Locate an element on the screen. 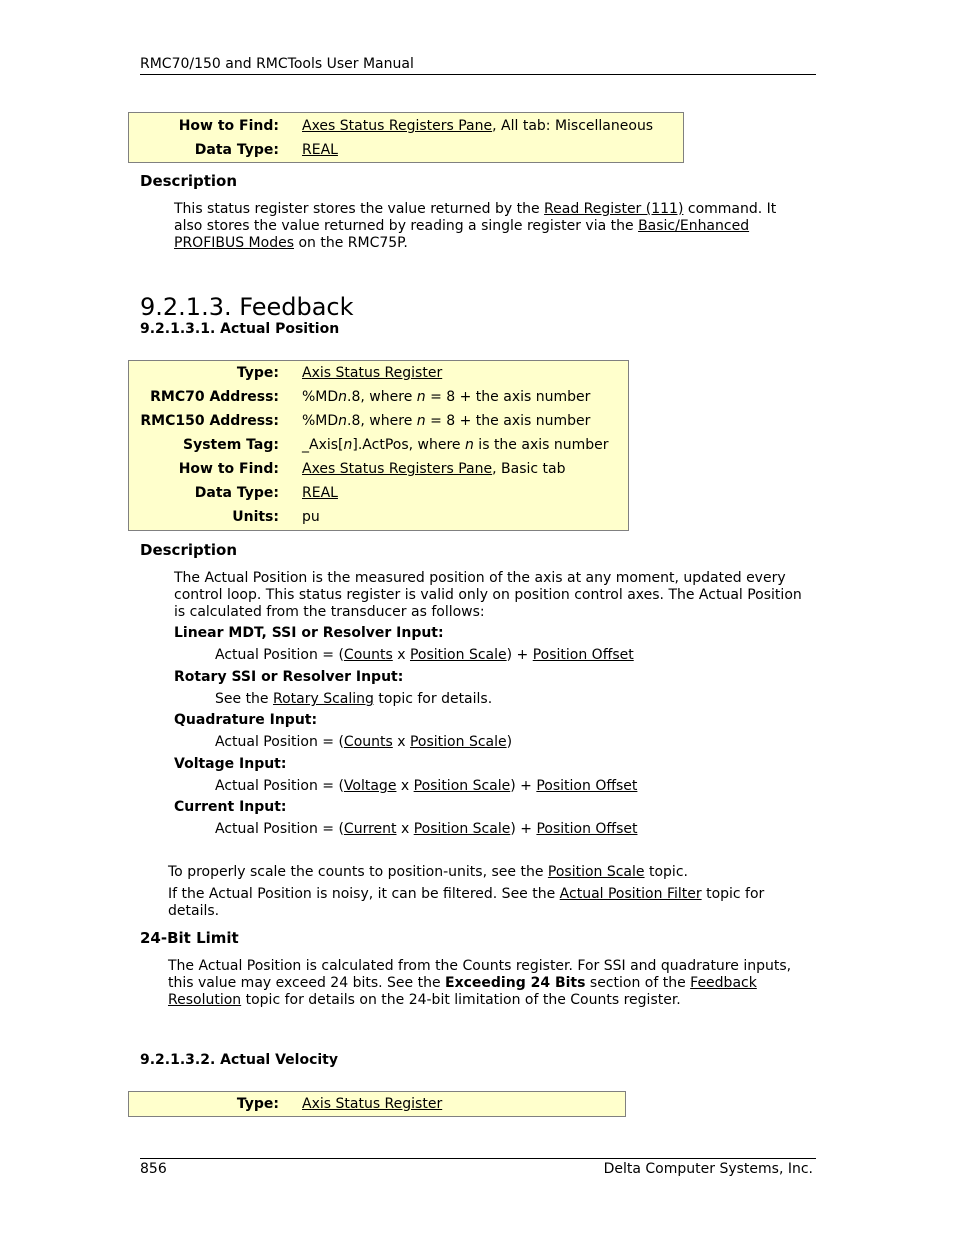 This screenshot has height=1235, width=954. actual-position-filter-link: Actual Position Filter is located at coordinates (631, 894).